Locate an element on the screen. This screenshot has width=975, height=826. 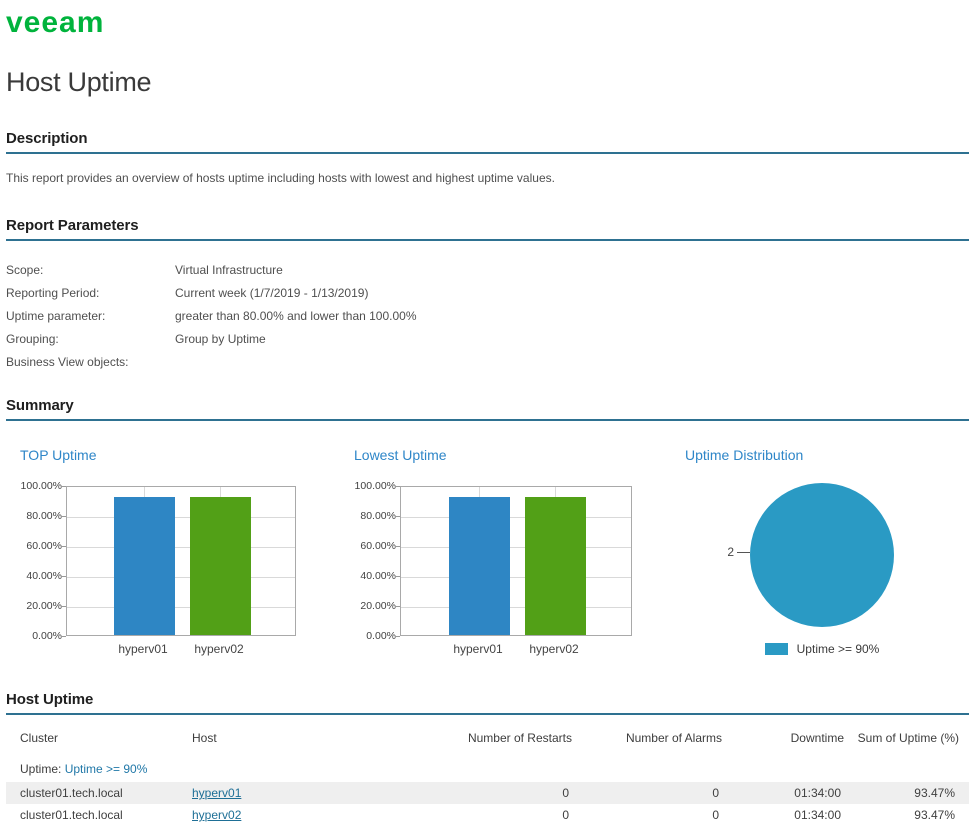
bar-chart-plot-area is located at coordinates (181, 561).